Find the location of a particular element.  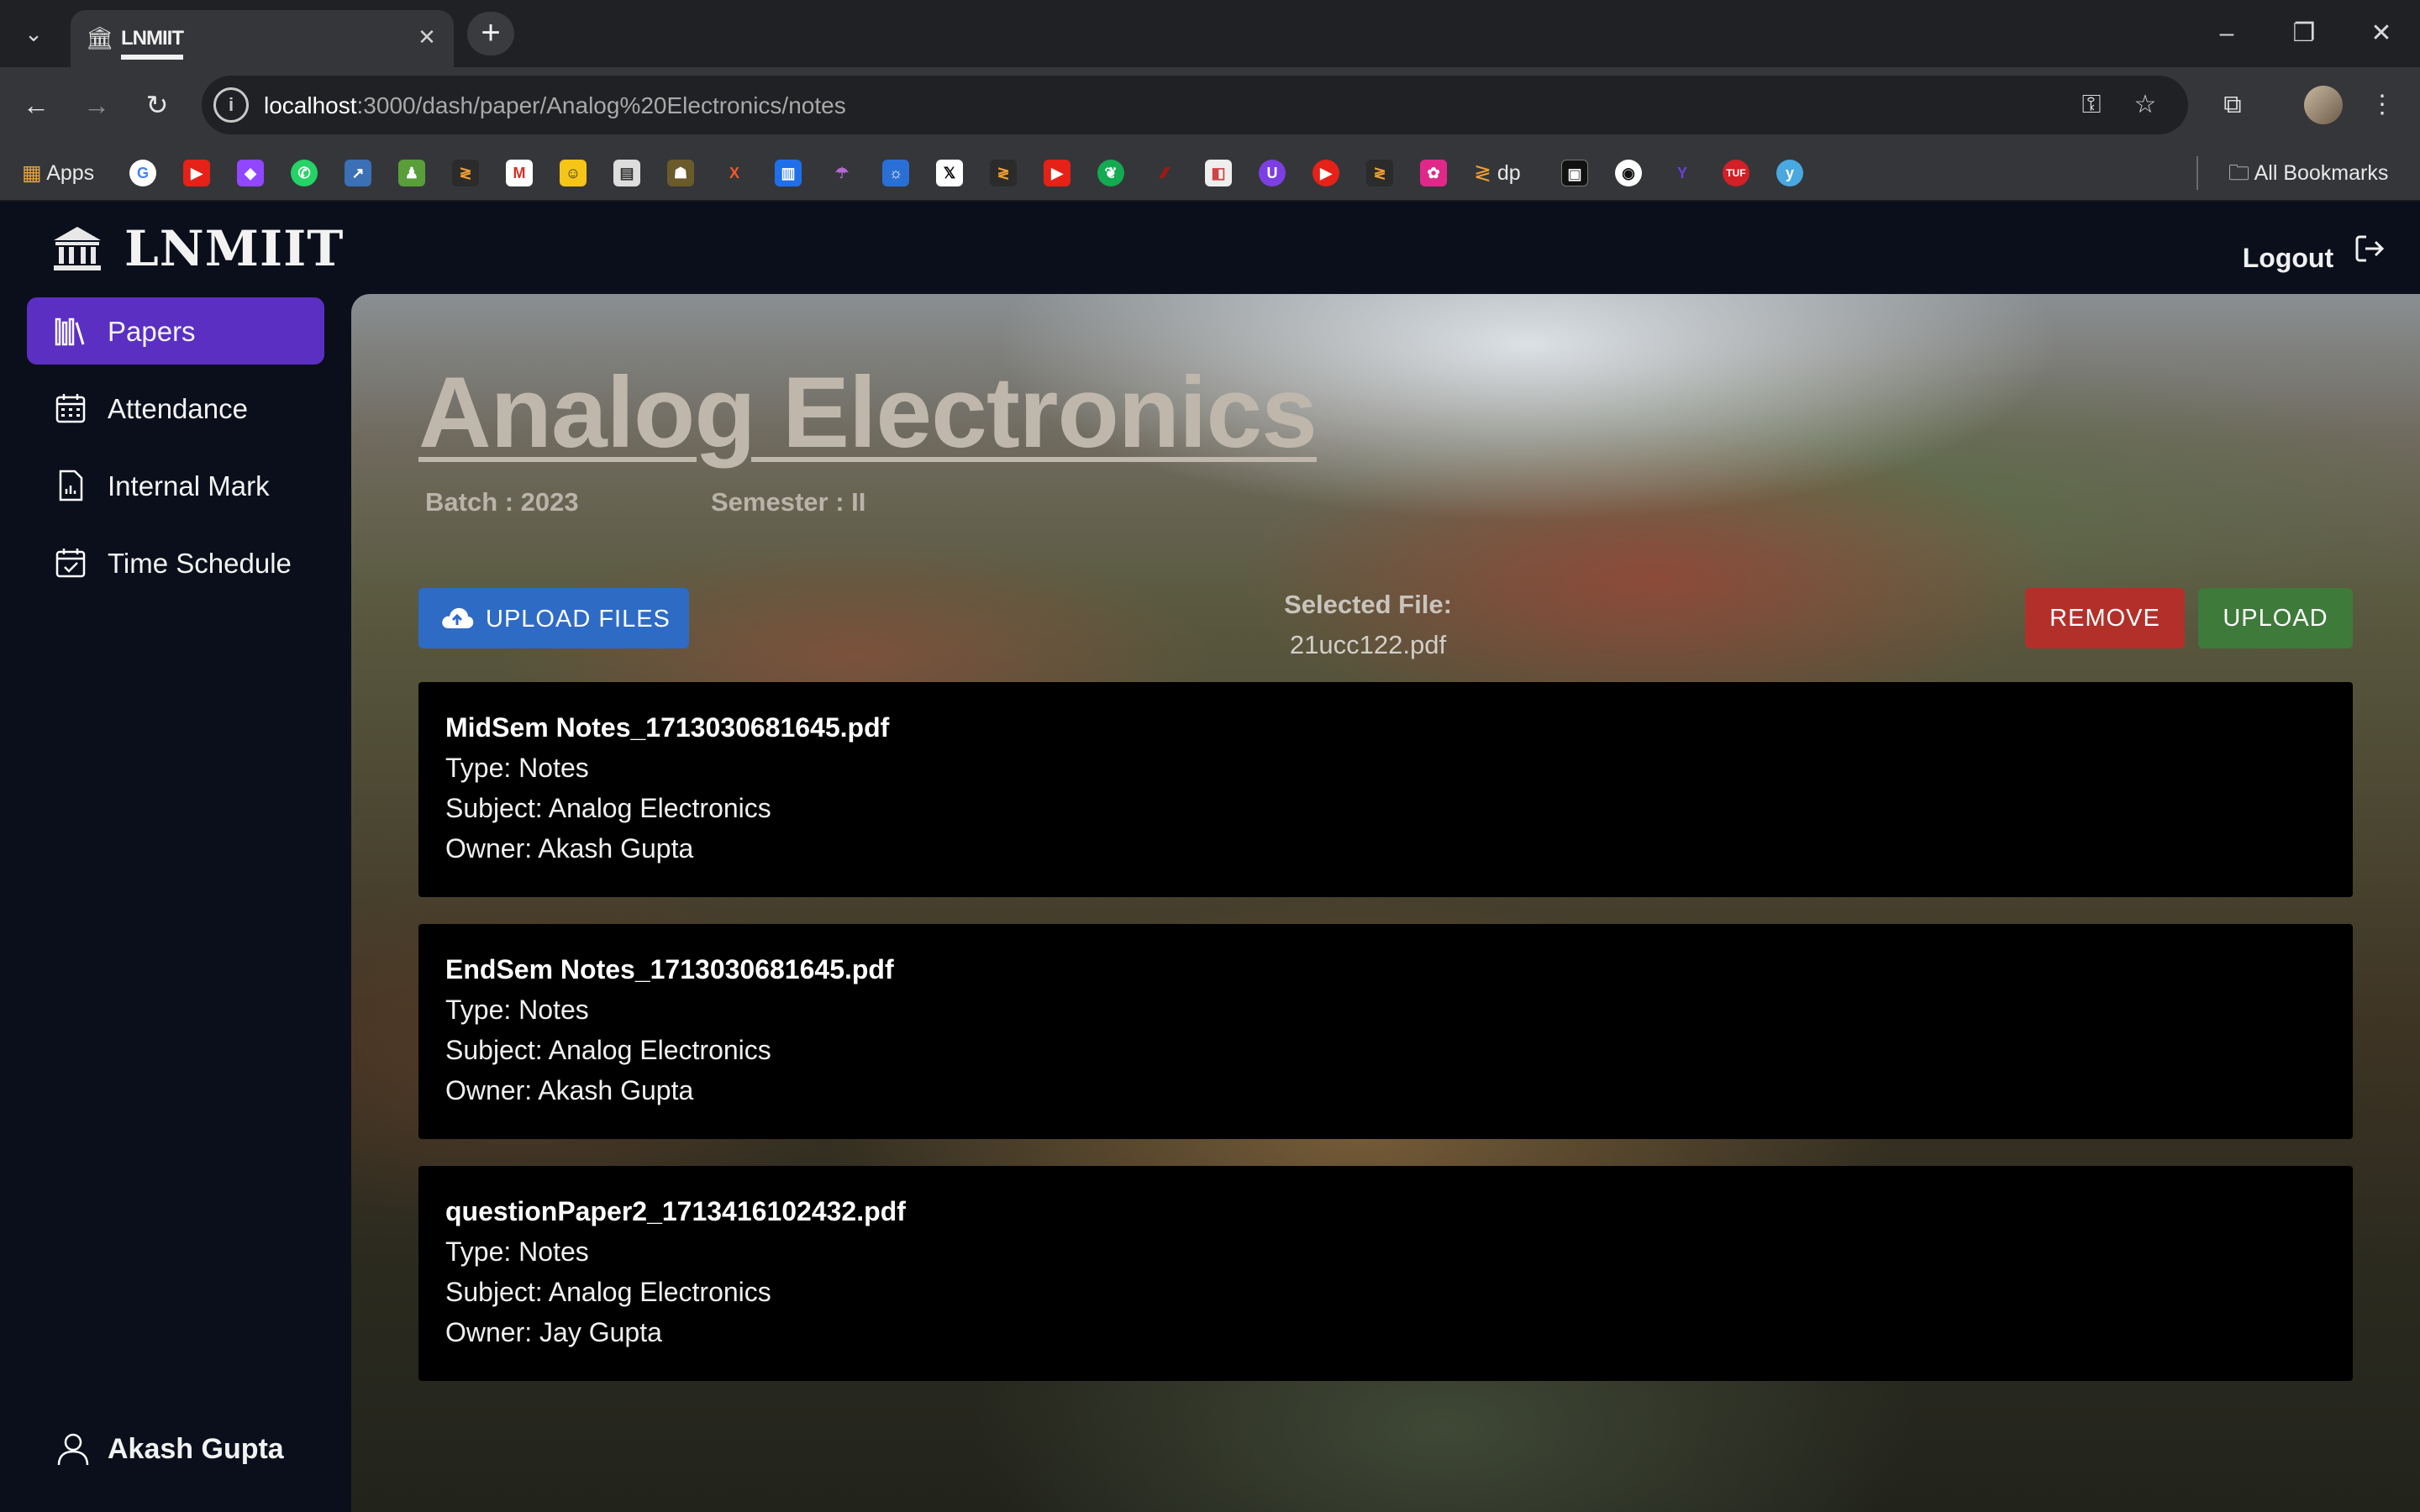

gmail-icon: M is located at coordinates (519, 173).